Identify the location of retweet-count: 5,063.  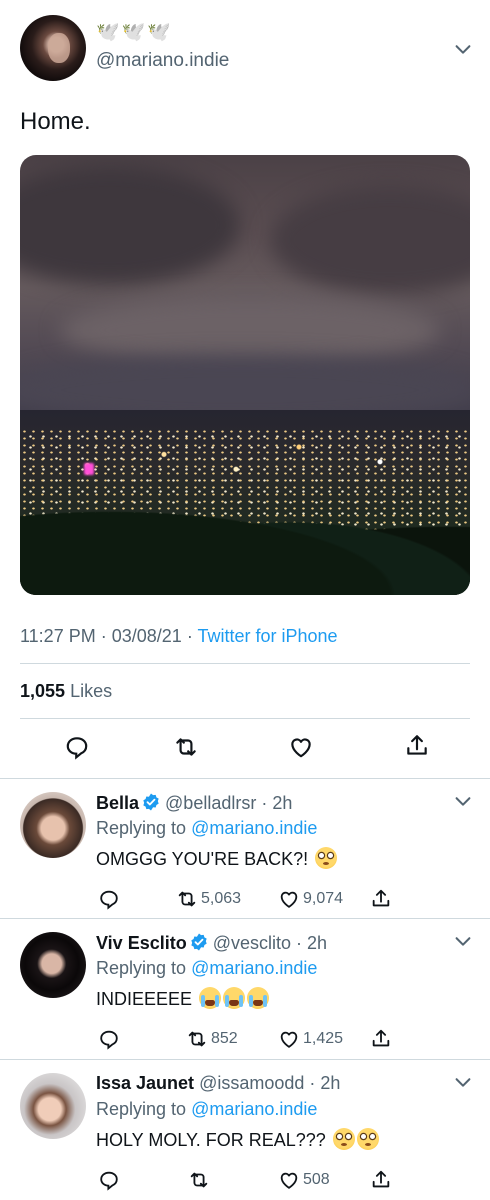
(221, 898).